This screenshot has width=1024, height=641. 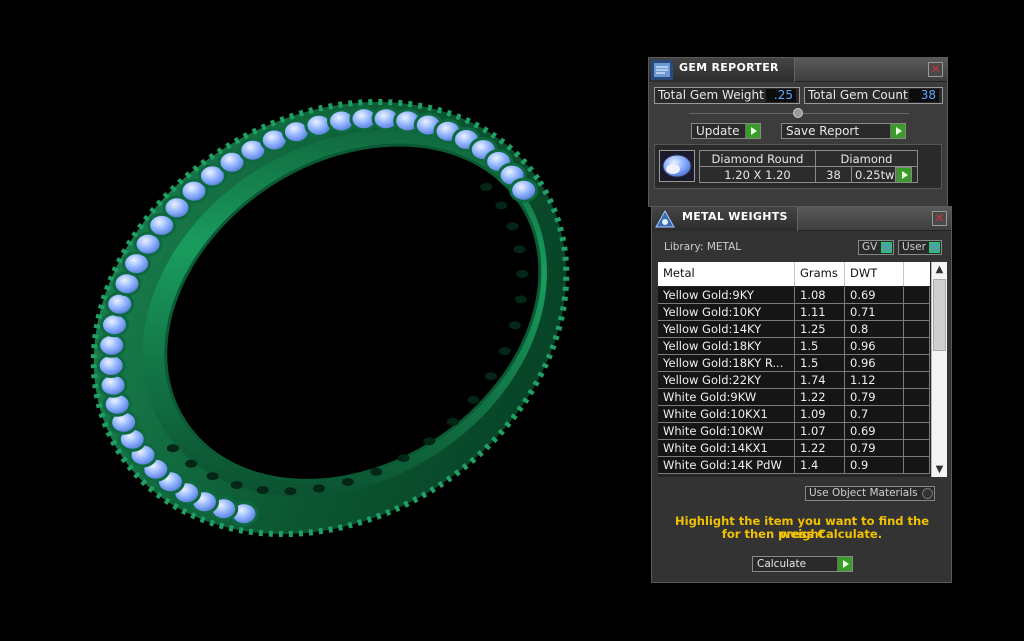 I want to click on gem-reporter-logo-icon, so click(x=662, y=70).